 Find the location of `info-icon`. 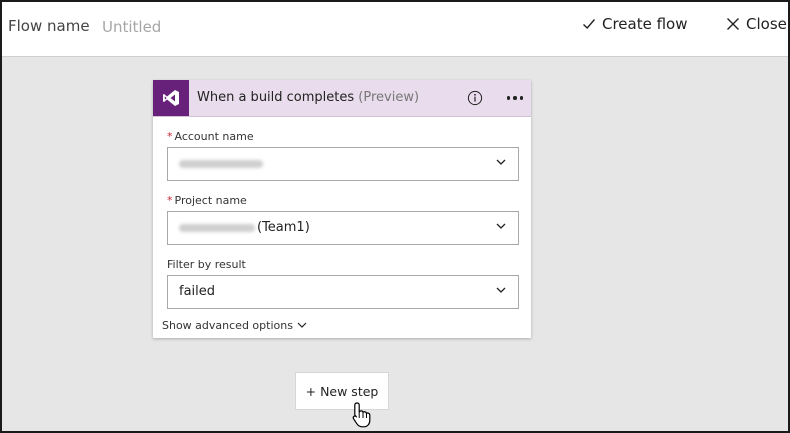

info-icon is located at coordinates (475, 98).